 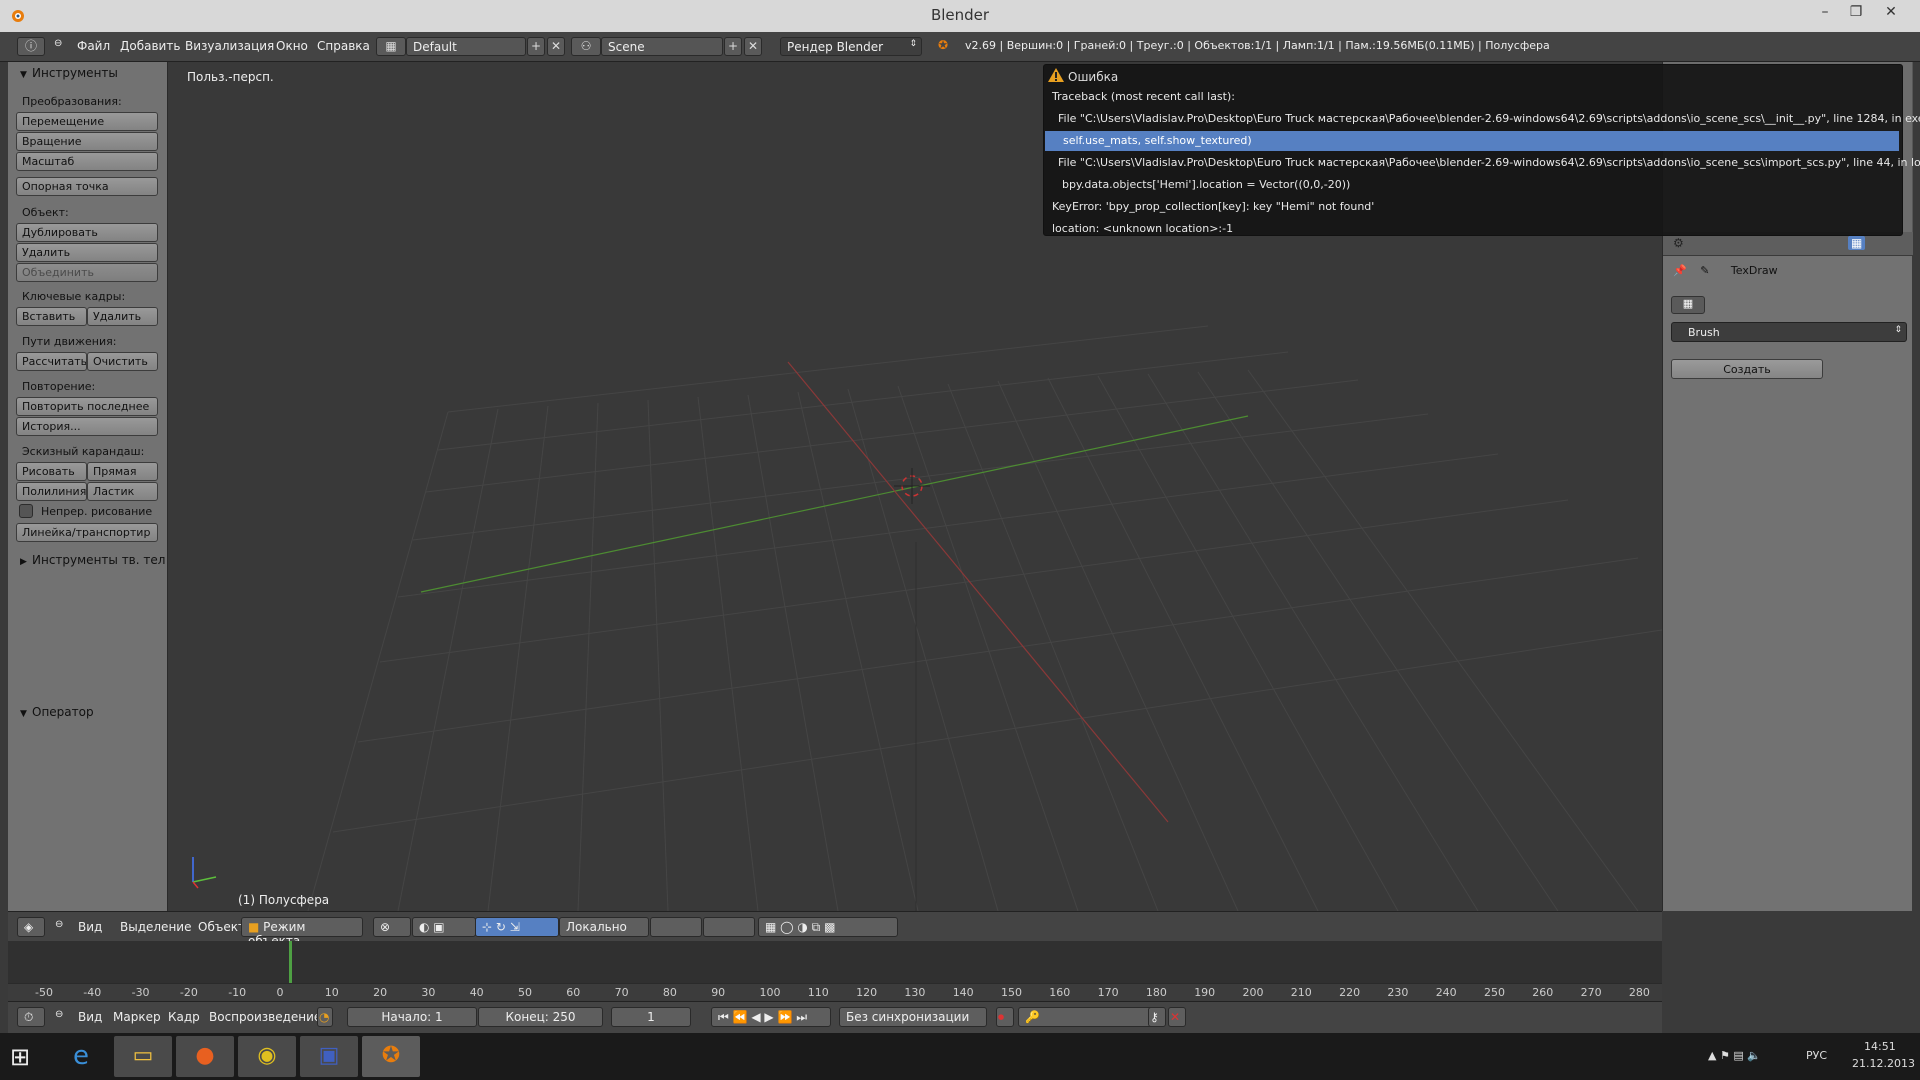 What do you see at coordinates (412, 1017) in the screenshot?
I see `start-frame-field: Начало: 1` at bounding box center [412, 1017].